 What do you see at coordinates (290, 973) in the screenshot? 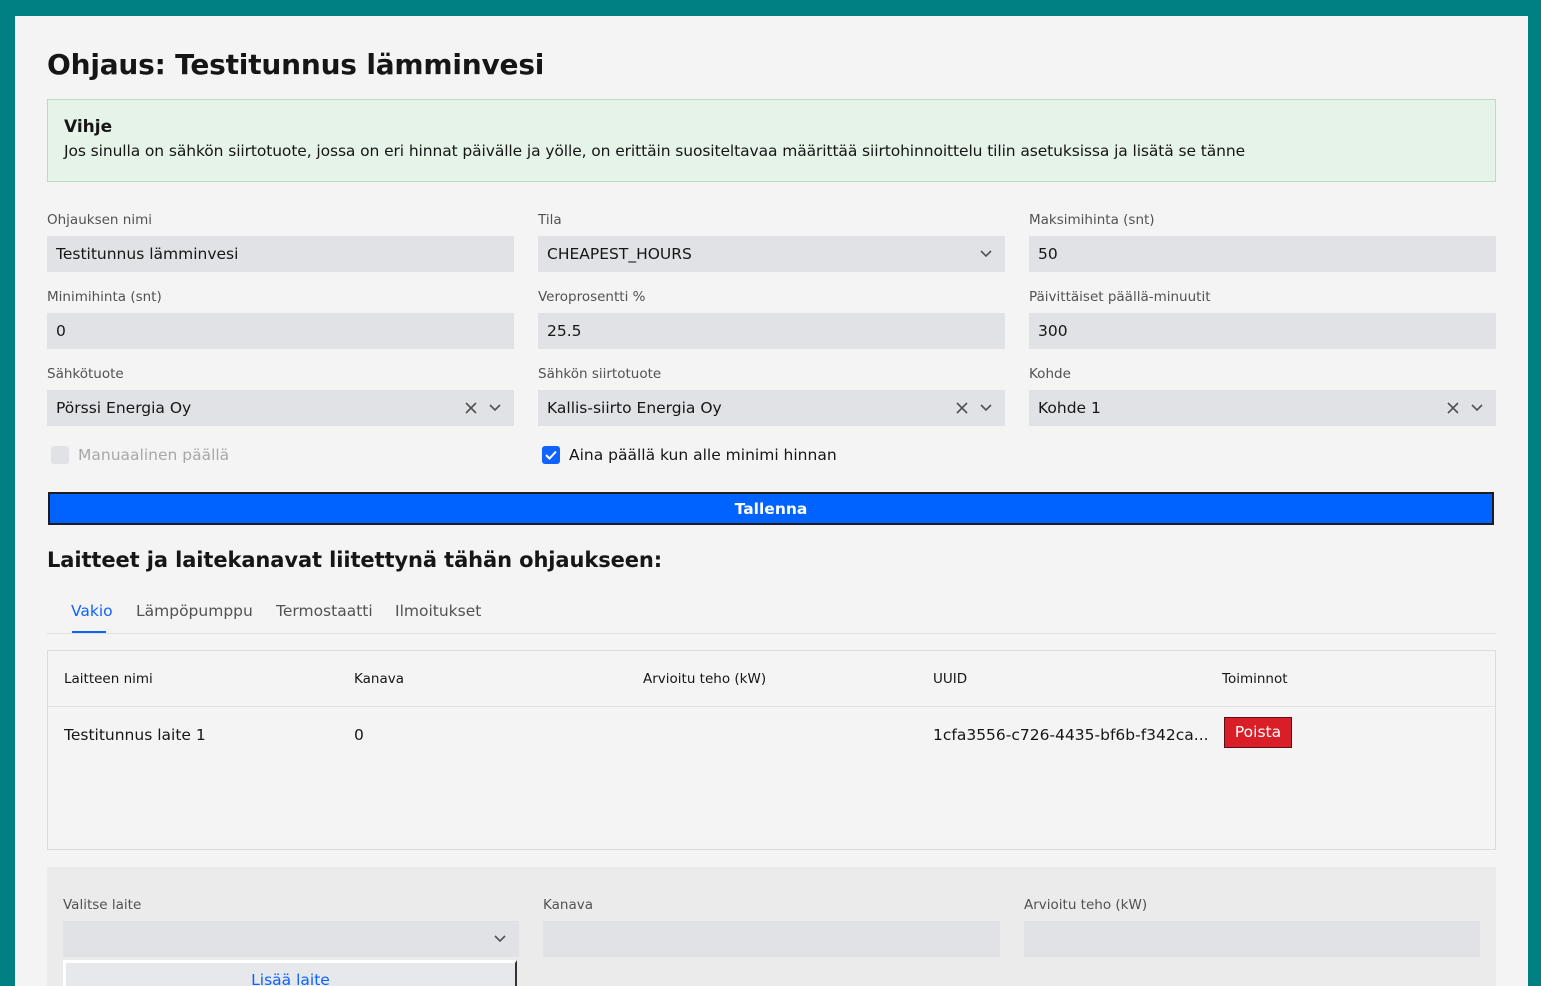
I see `add-device-button: Lisää laite` at bounding box center [290, 973].